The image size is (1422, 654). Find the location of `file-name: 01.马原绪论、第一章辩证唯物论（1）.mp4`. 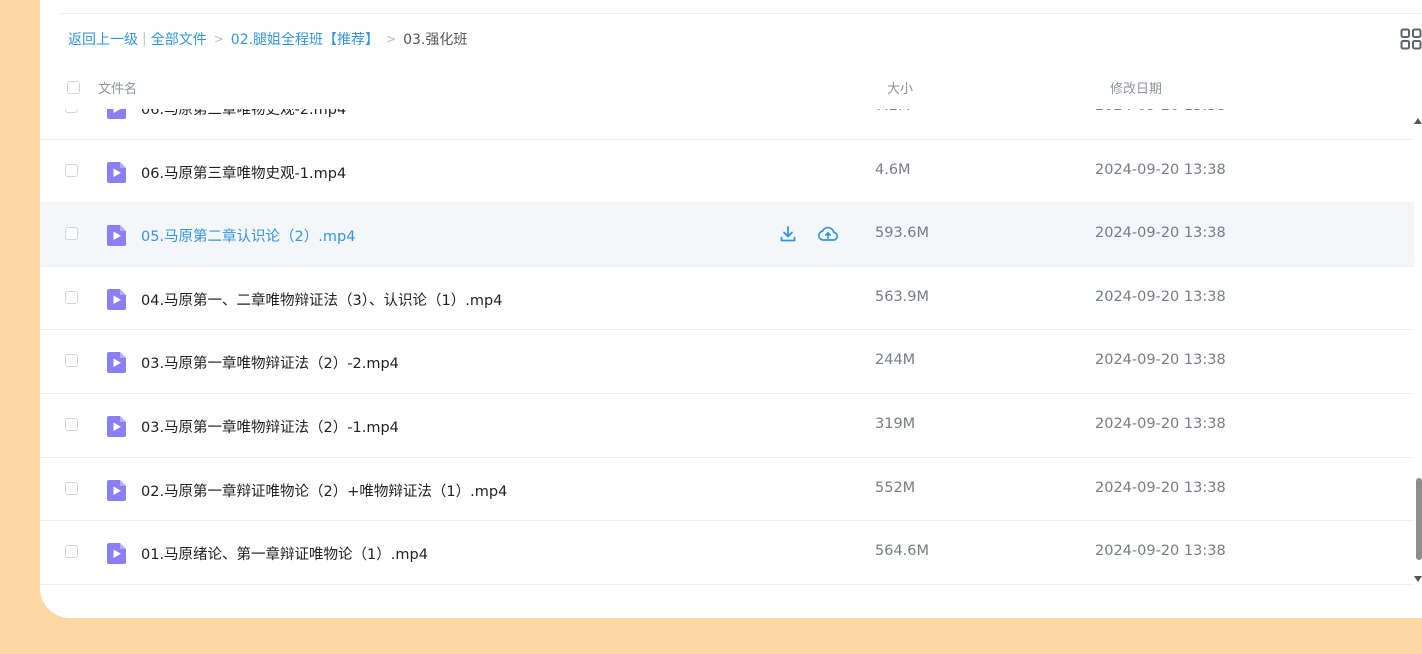

file-name: 01.马原绪论、第一章辩证唯物论（1）.mp4 is located at coordinates (284, 553).